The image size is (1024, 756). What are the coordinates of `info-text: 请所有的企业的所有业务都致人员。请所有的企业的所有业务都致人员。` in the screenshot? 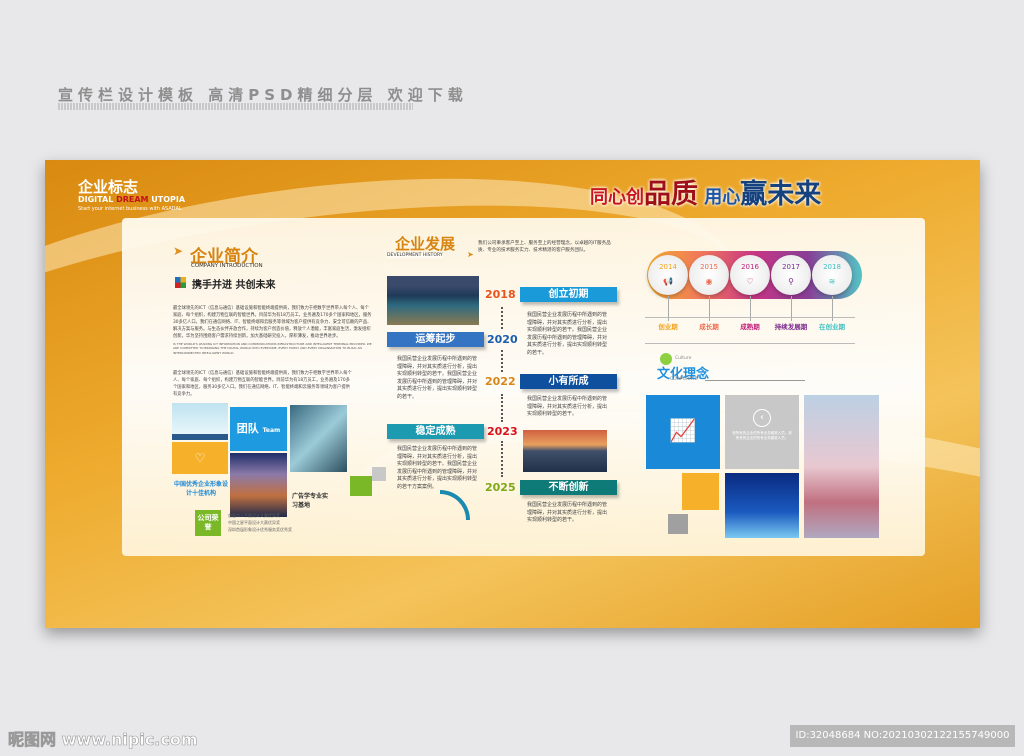 It's located at (762, 435).